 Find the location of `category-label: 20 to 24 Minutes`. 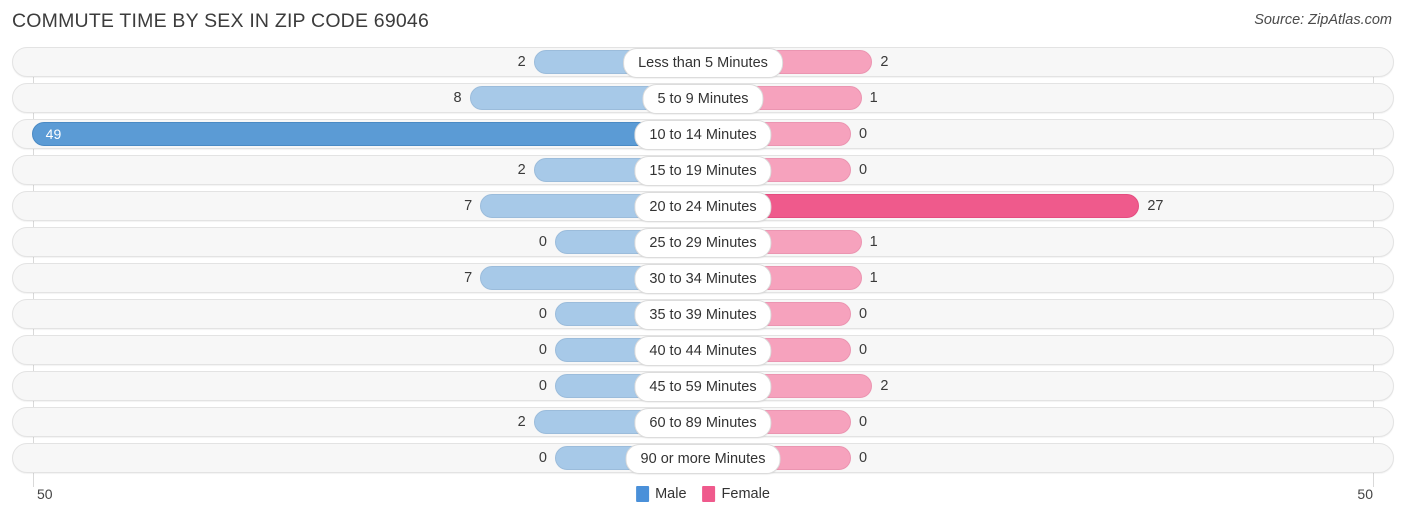

category-label: 20 to 24 Minutes is located at coordinates (703, 207).